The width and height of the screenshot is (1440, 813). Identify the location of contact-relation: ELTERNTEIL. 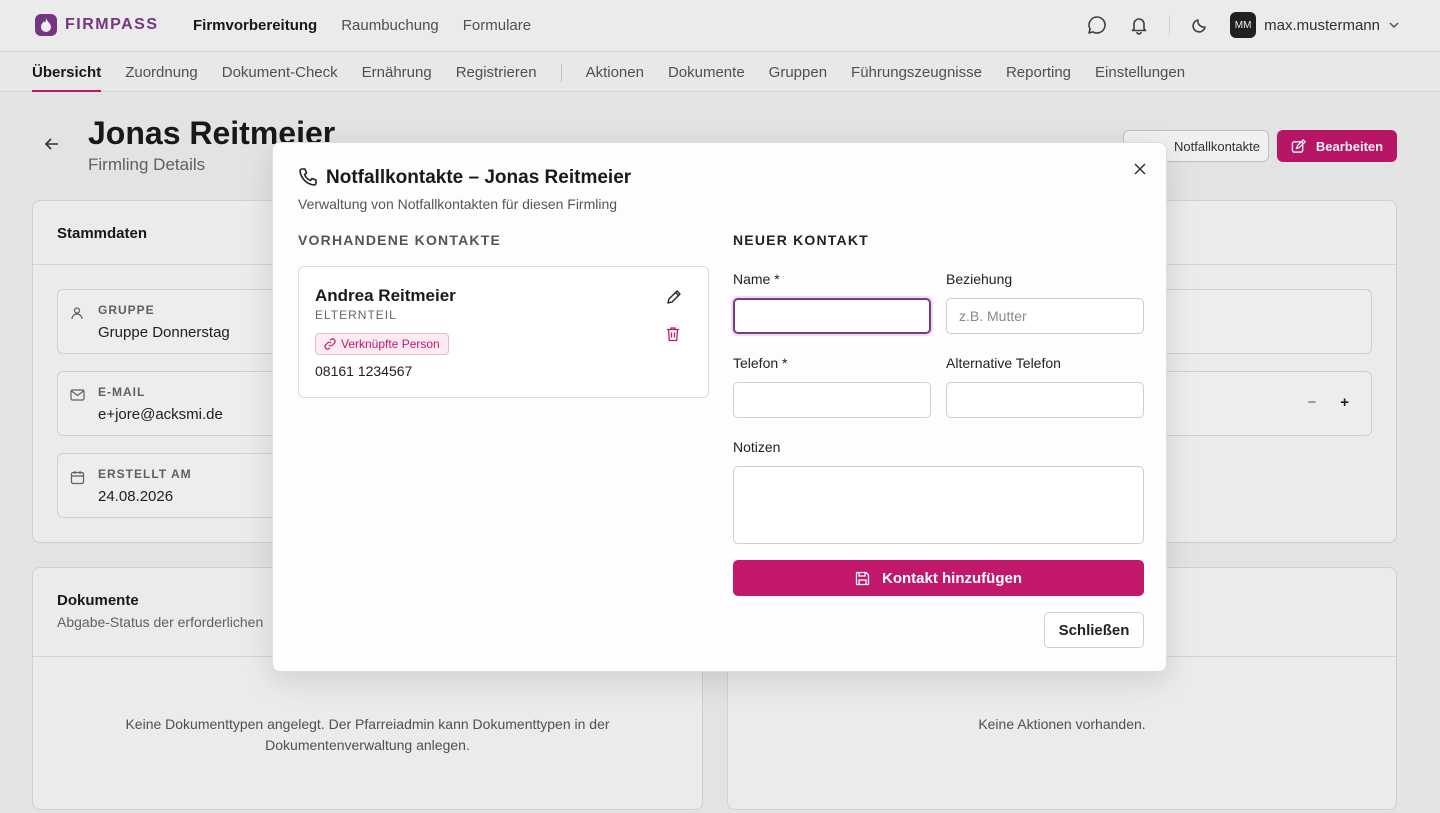
(356, 315).